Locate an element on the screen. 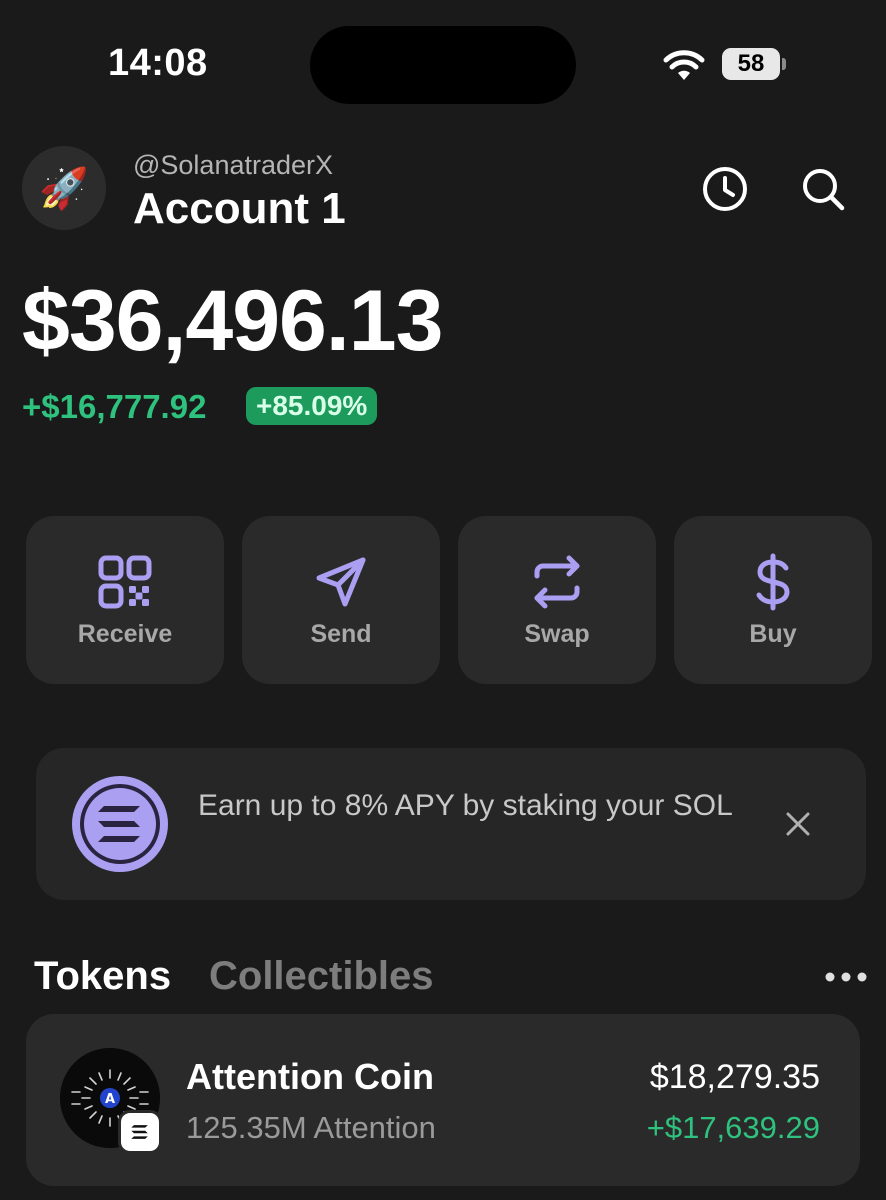 Image resolution: width=886 pixels, height=1200 pixels. send-arrow-icon is located at coordinates (341, 582).